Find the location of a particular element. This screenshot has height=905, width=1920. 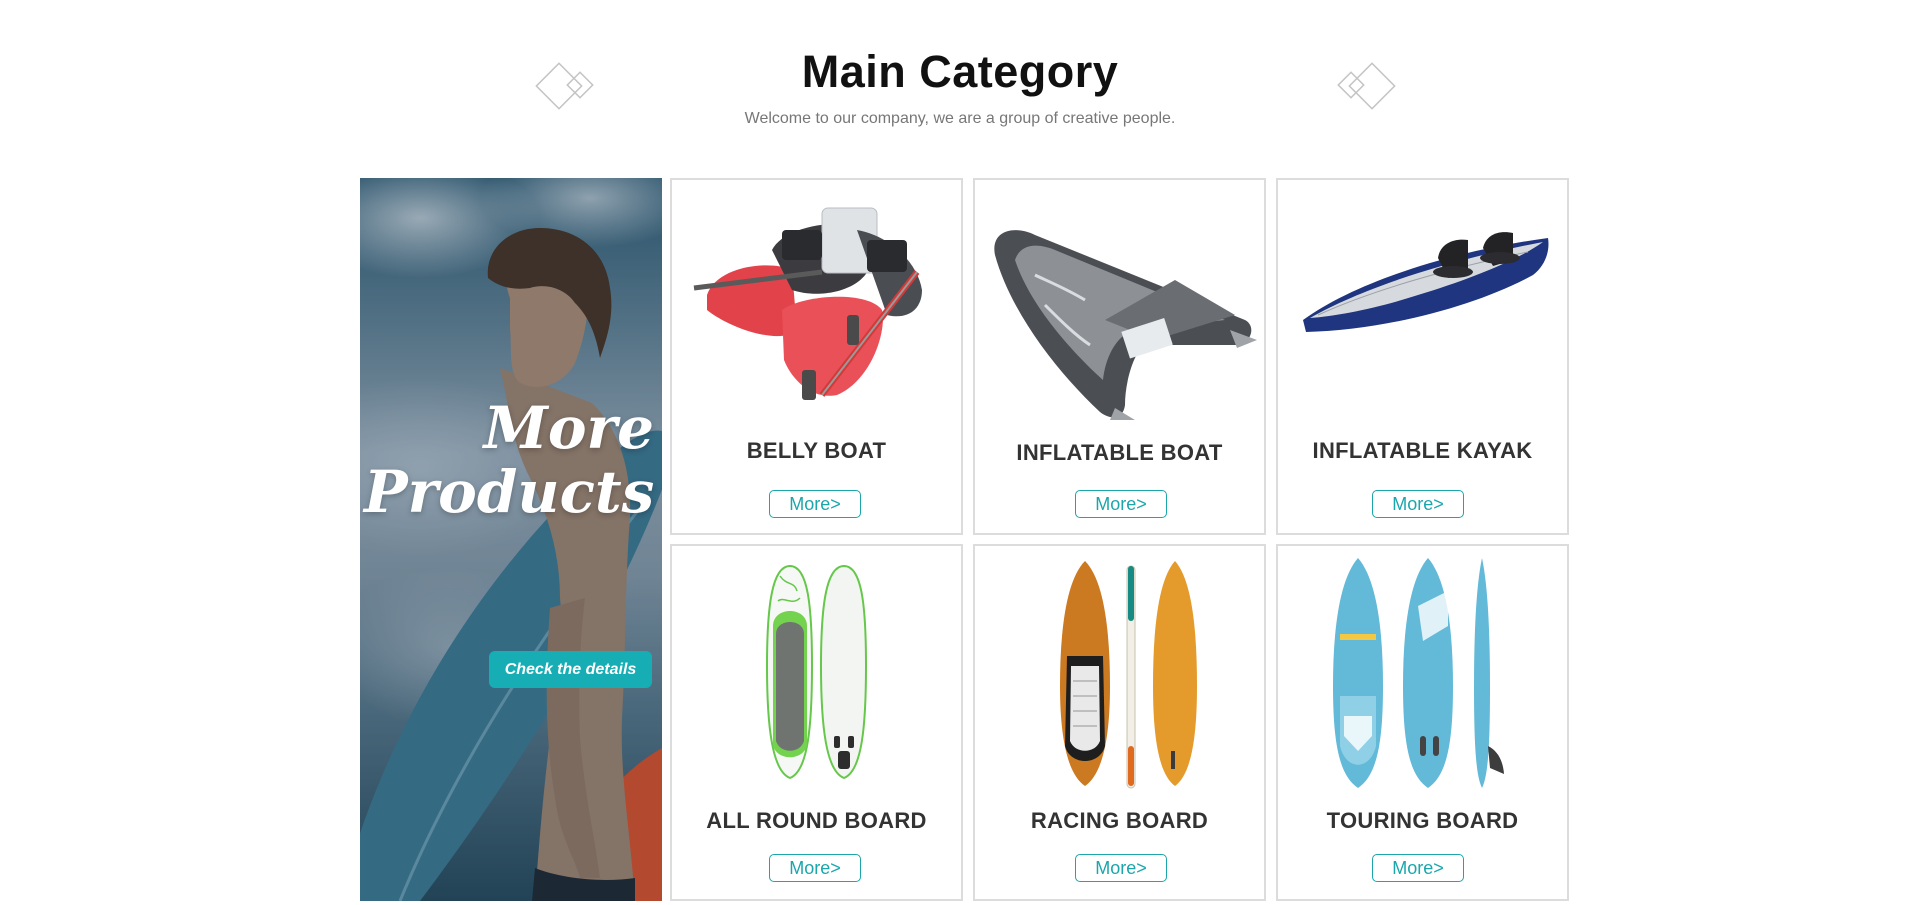

banner-title: More Products is located at coordinates (509, 460).